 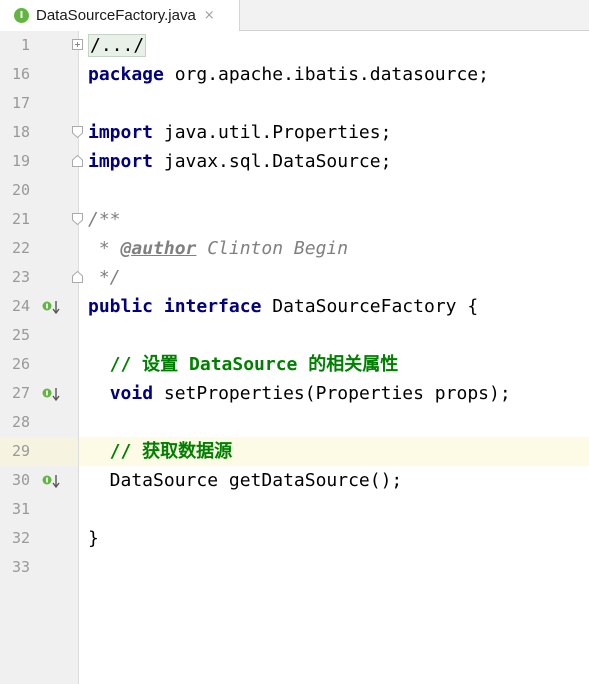 What do you see at coordinates (20, 248) in the screenshot?
I see `line-number: 22` at bounding box center [20, 248].